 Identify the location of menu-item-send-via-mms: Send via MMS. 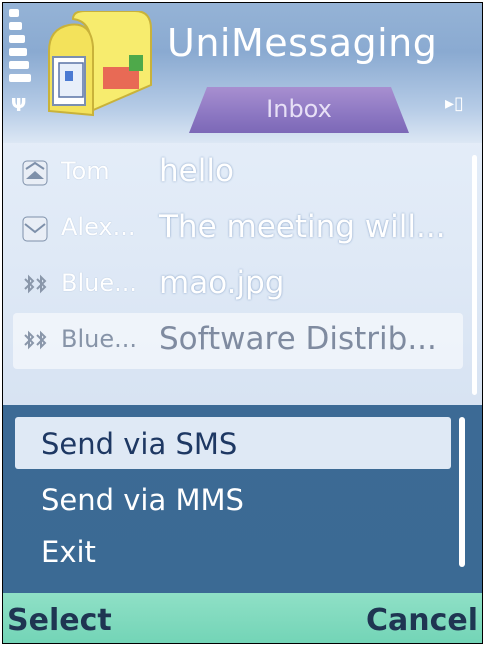
(233, 499).